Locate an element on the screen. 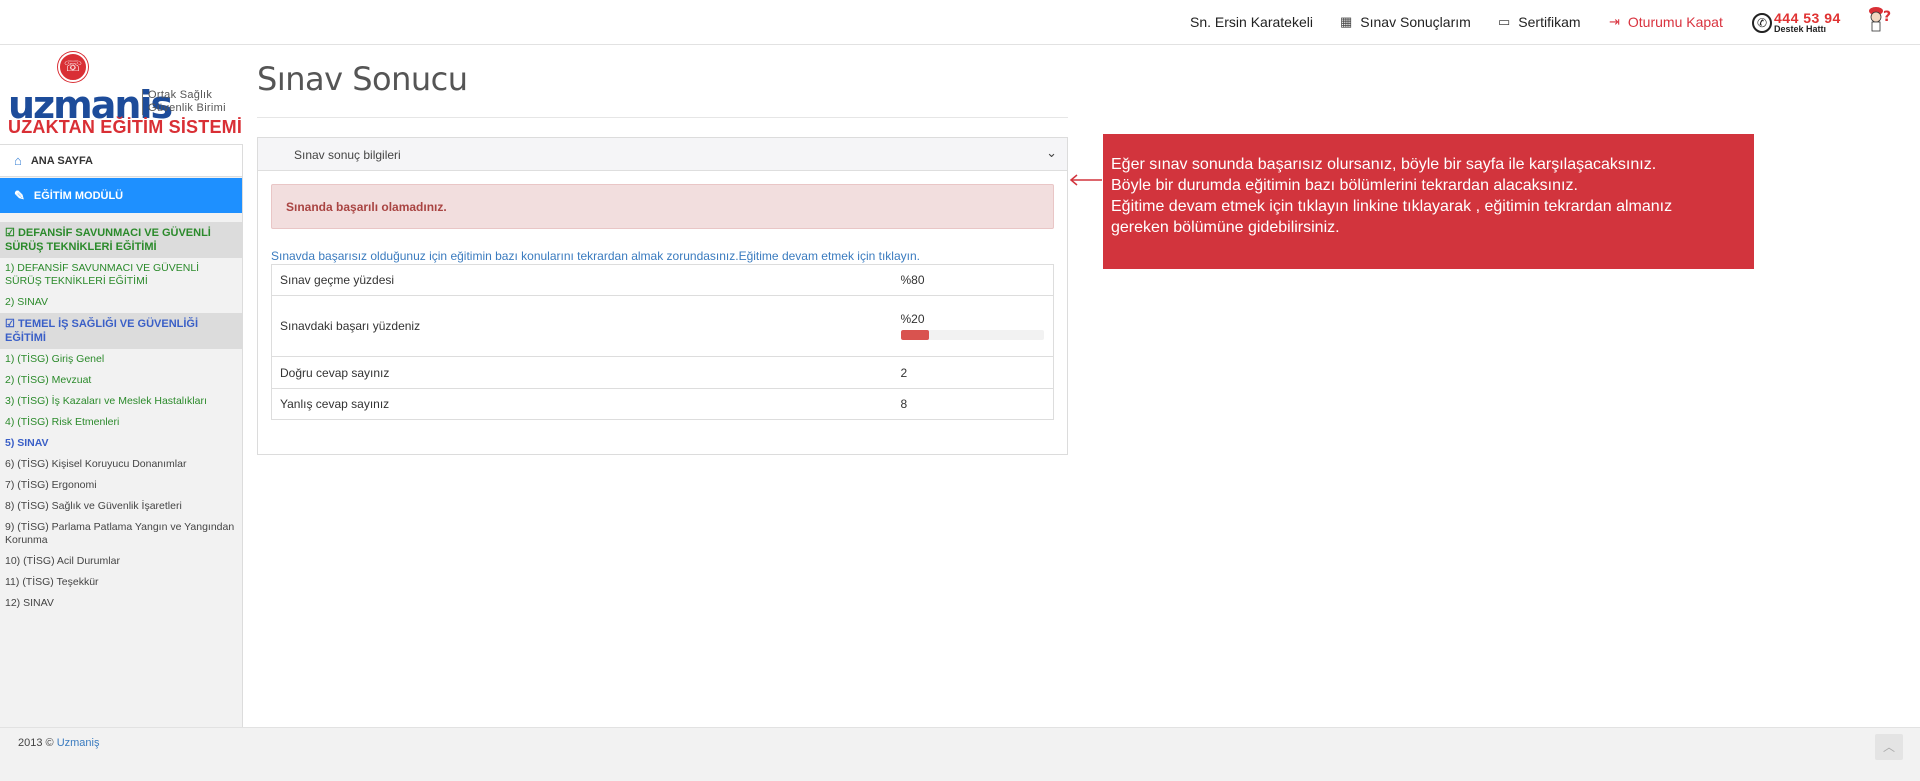 The width and height of the screenshot is (1920, 781). support-number: 444 53 94 is located at coordinates (1807, 18).